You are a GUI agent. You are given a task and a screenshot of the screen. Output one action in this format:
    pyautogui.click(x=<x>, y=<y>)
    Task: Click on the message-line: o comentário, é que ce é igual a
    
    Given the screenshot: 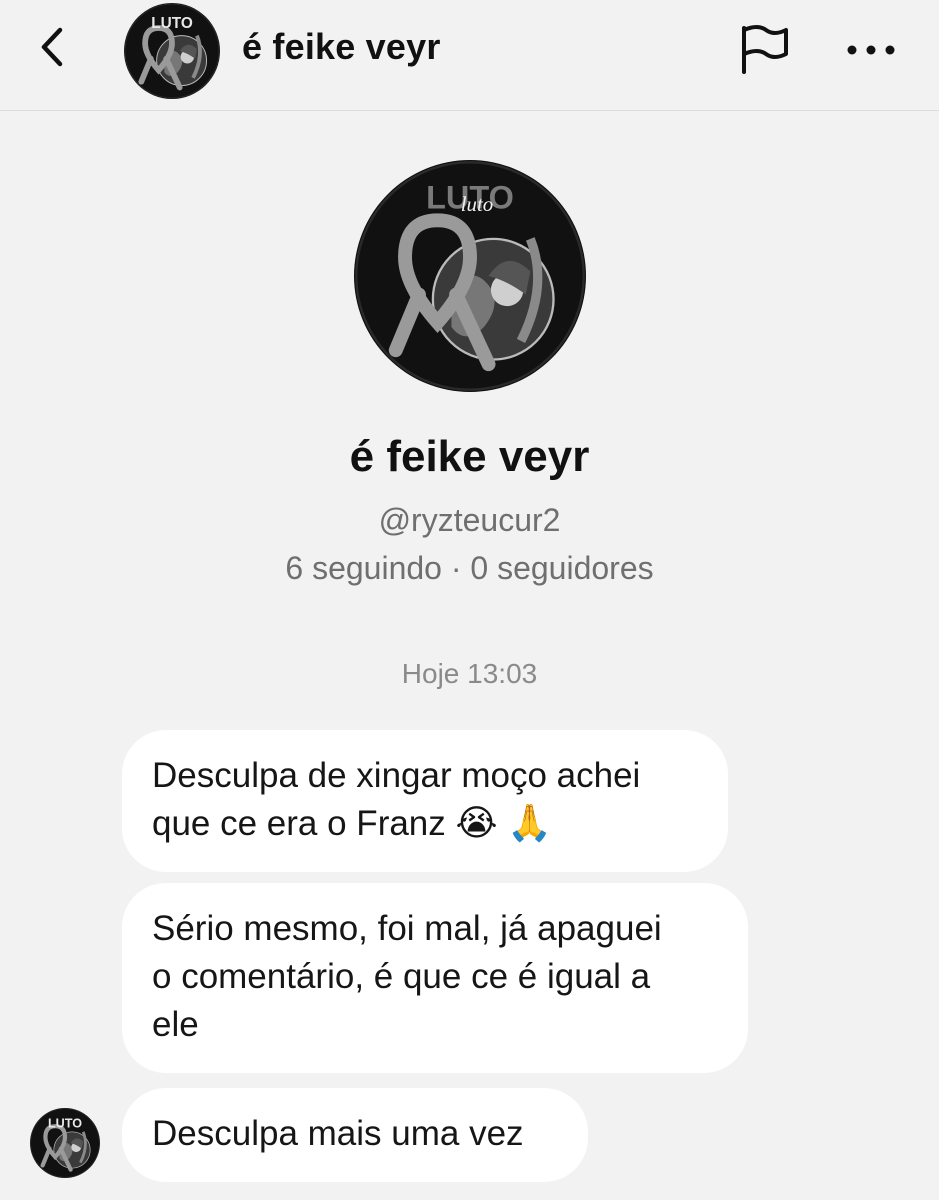 What is the action you would take?
    pyautogui.click(x=401, y=976)
    